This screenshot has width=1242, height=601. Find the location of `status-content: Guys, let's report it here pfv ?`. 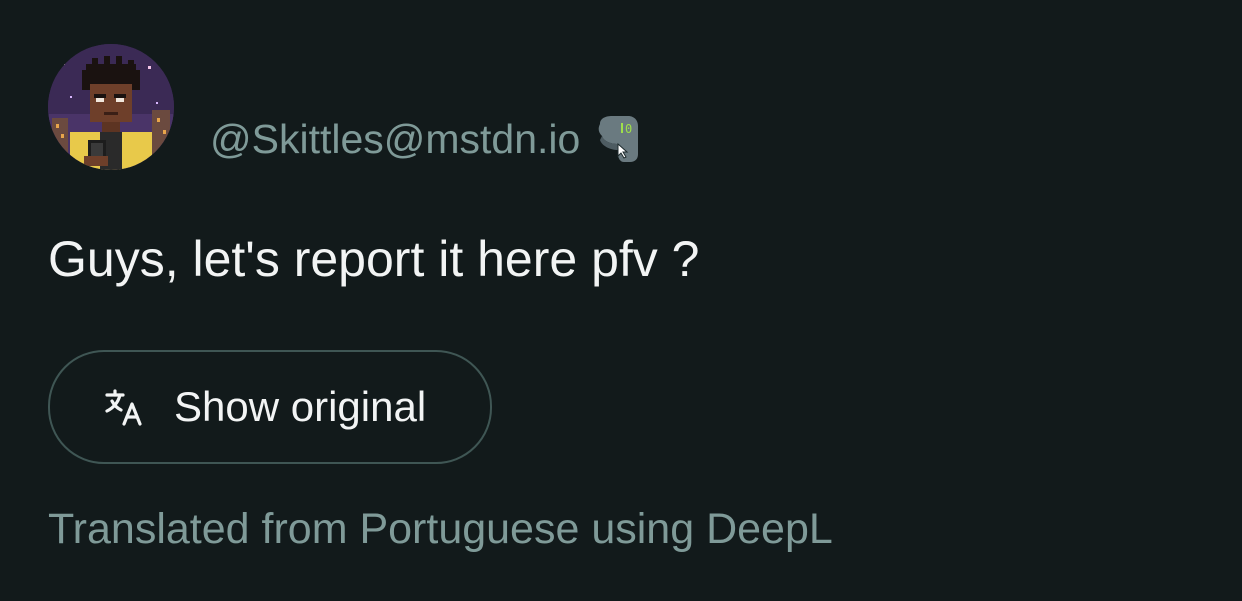

status-content: Guys, let's report it here pfv ? is located at coordinates (374, 259).